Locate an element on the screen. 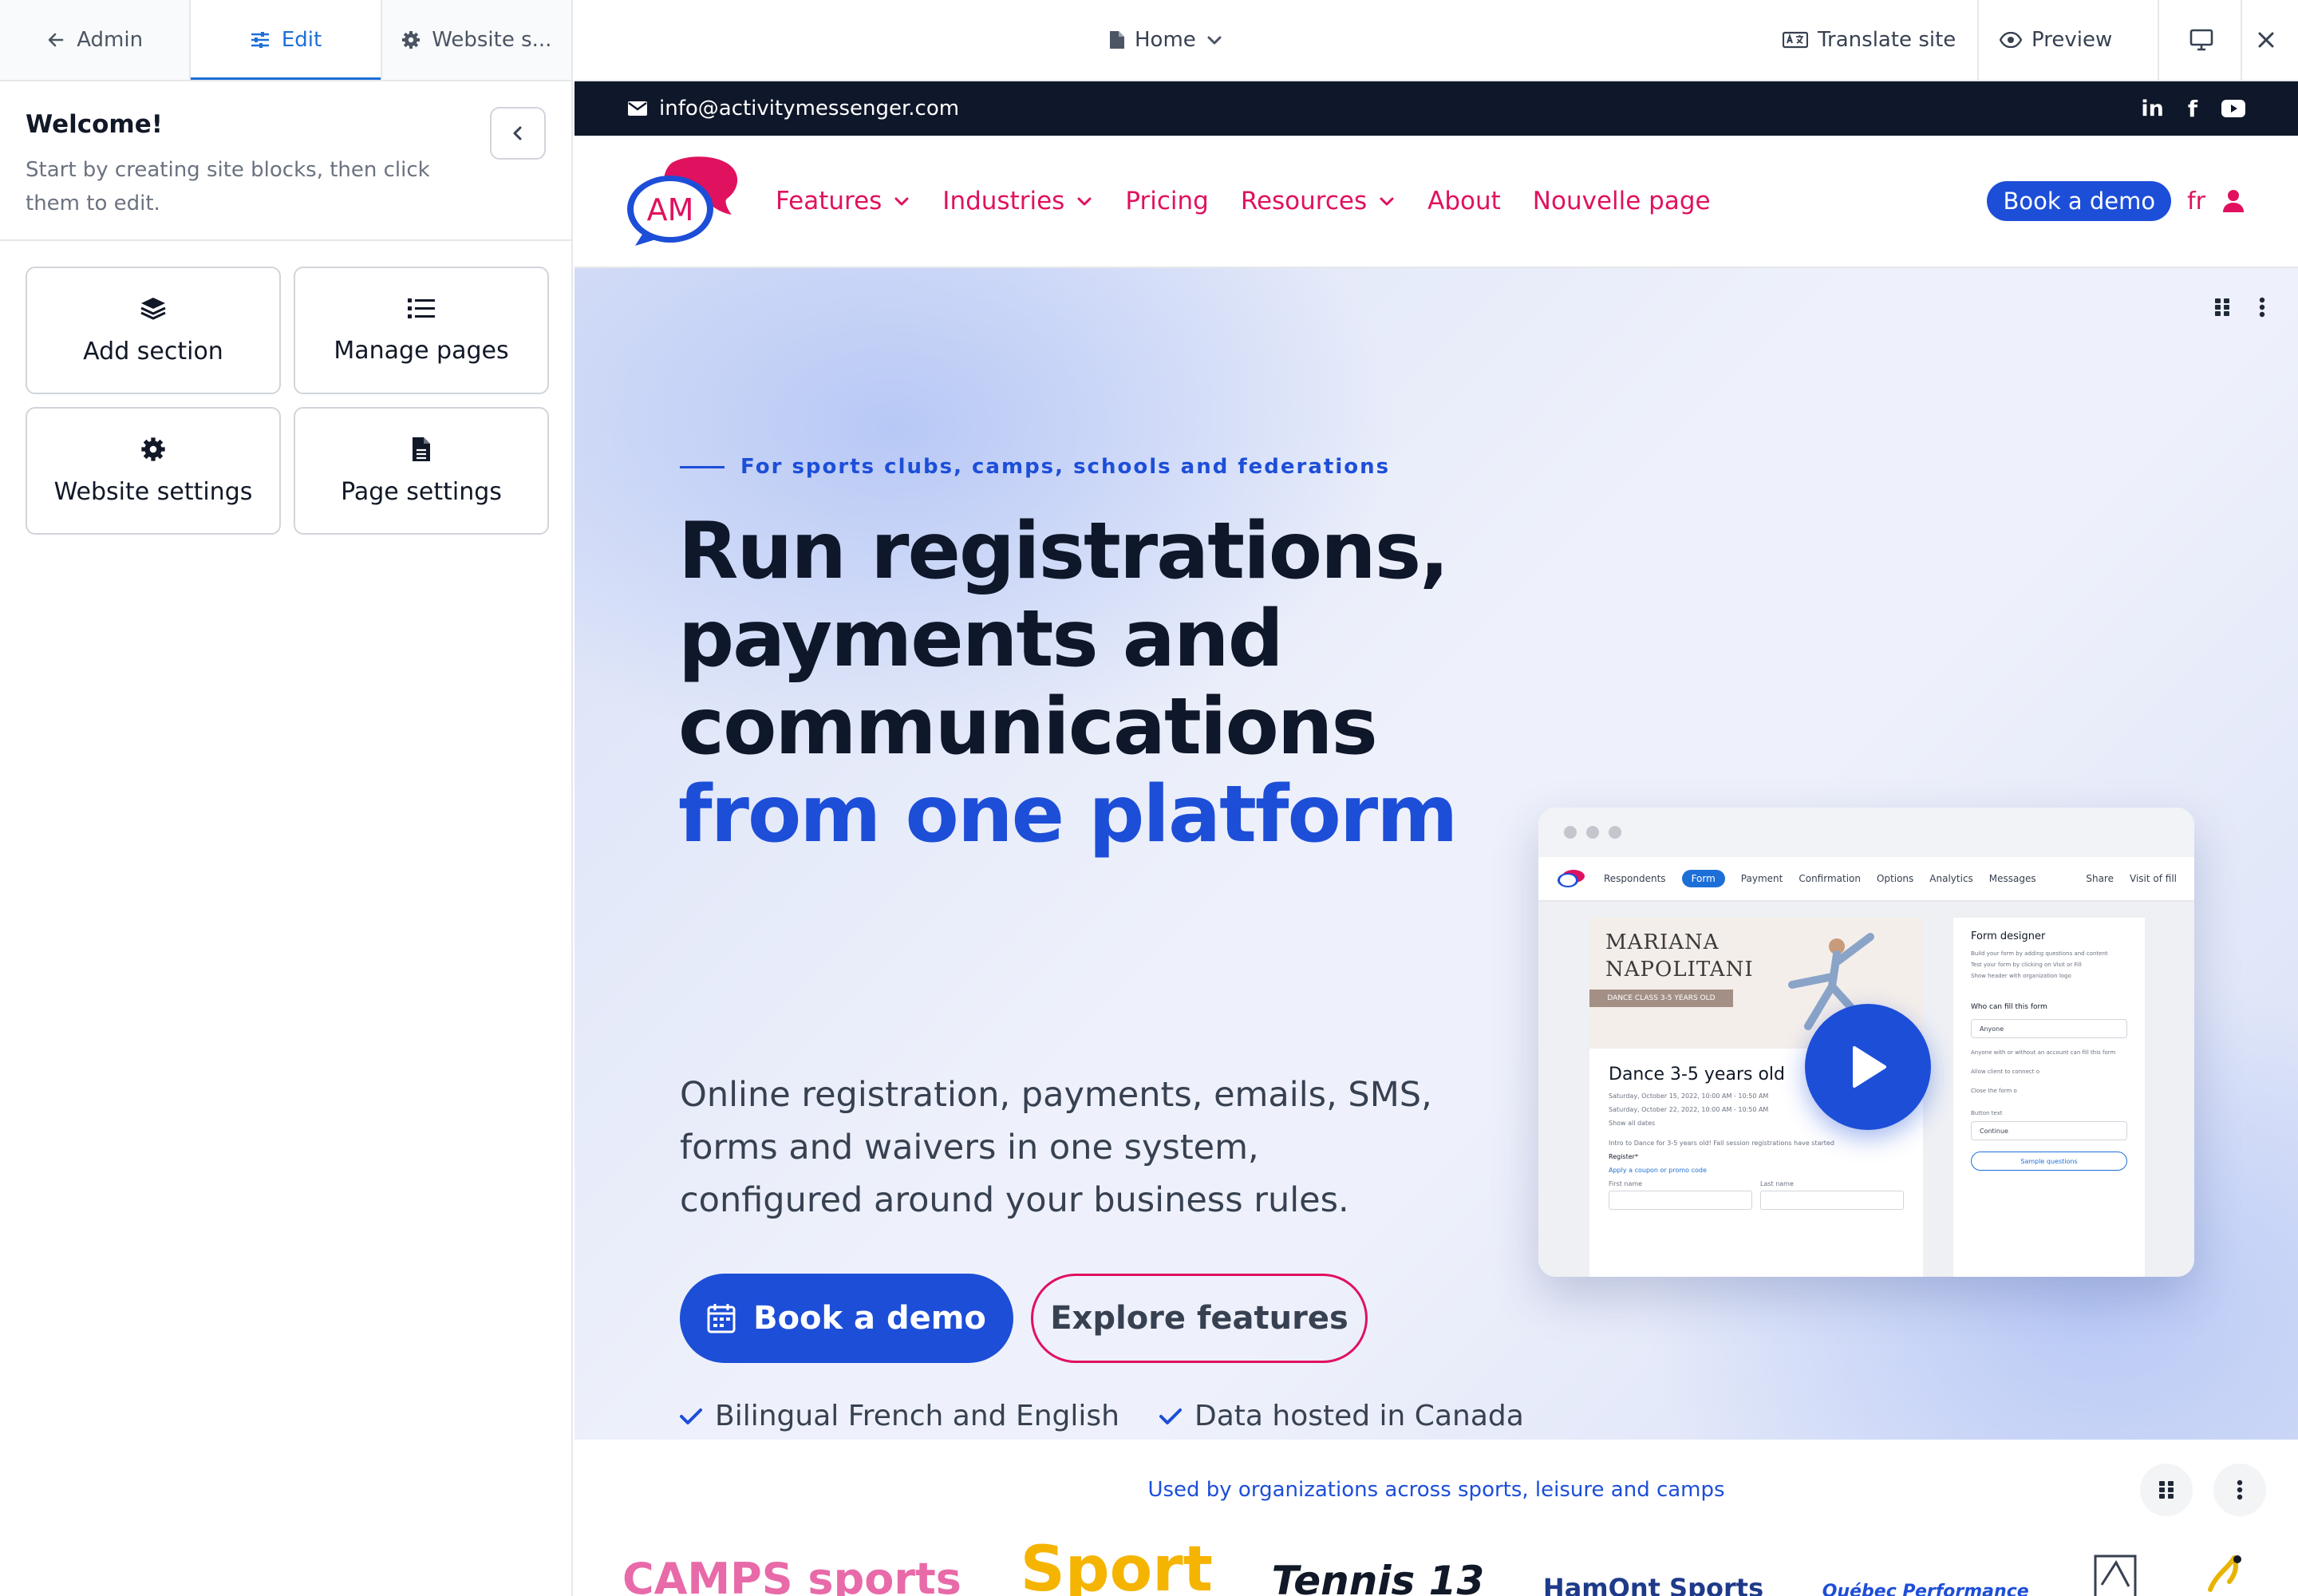 The image size is (2298, 1596). device-toggle-button is located at coordinates (2201, 40).